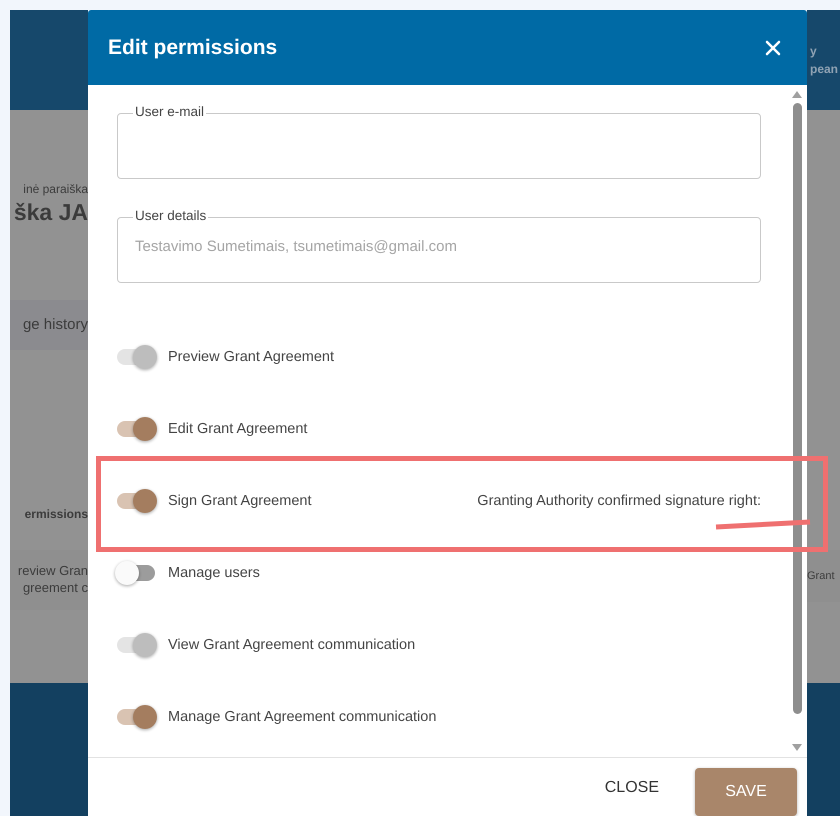 This screenshot has width=840, height=816. I want to click on permission-label: Preview Grant Agreement, so click(251, 357).